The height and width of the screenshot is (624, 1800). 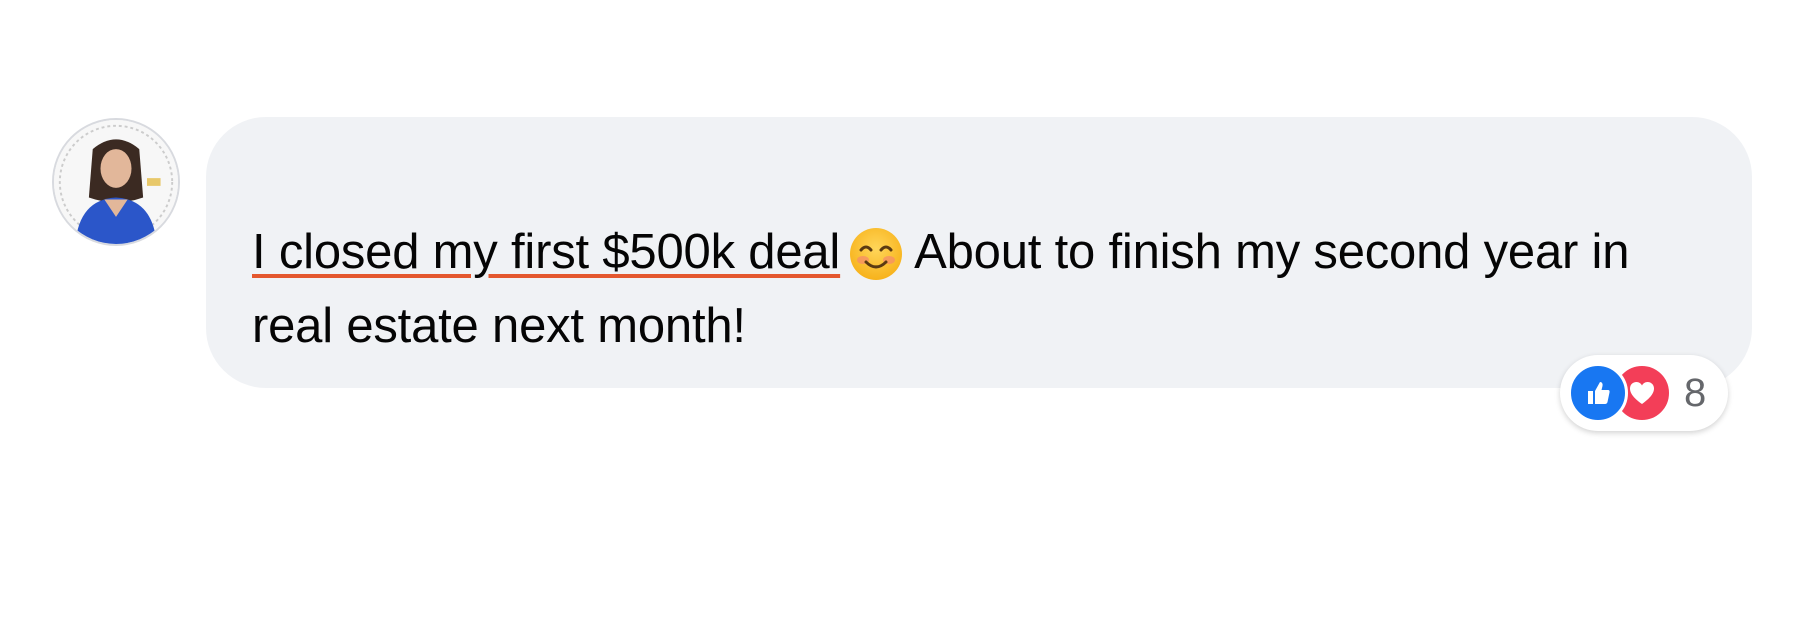 I want to click on reactions-summary: 8, so click(x=1644, y=393).